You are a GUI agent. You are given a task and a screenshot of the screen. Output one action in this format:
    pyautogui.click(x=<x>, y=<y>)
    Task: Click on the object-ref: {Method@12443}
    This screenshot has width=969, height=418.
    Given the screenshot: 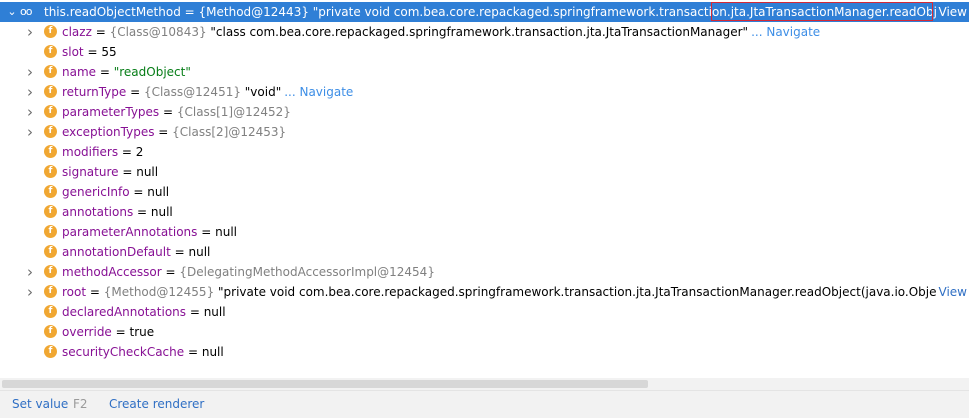 What is the action you would take?
    pyautogui.click(x=253, y=12)
    